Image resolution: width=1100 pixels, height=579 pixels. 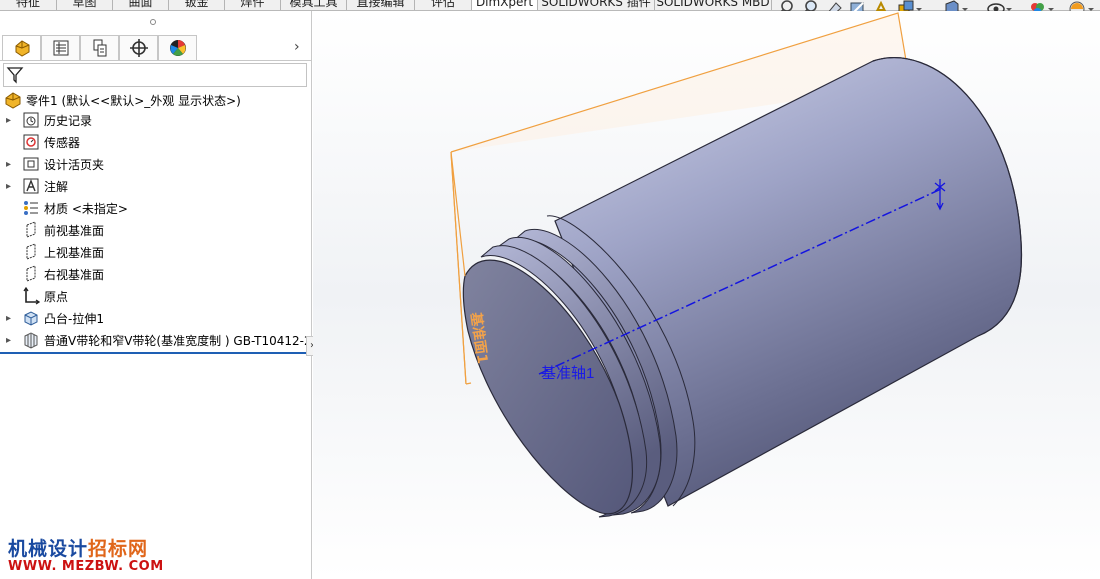 I want to click on property-manager-icon, so click(x=60, y=48).